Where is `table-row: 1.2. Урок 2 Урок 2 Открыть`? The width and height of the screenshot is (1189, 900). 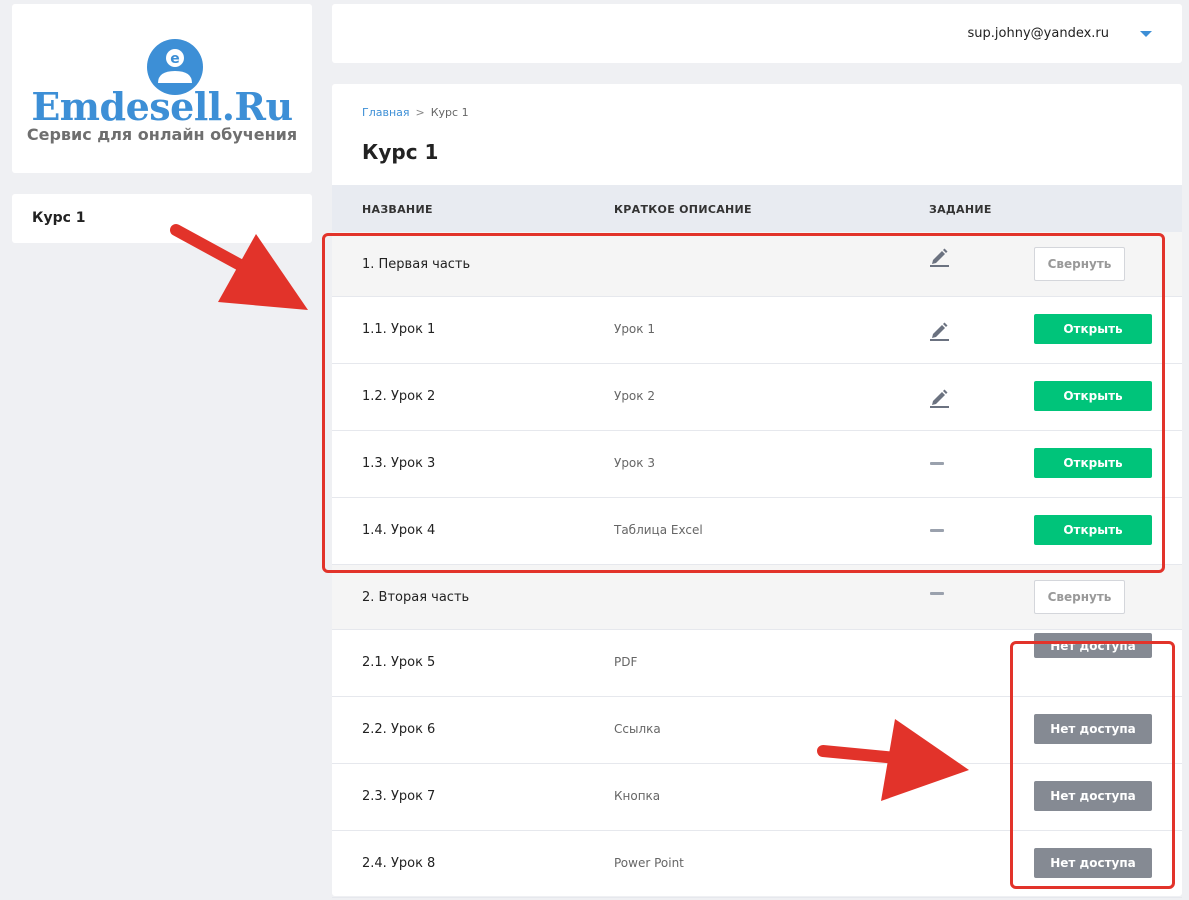 table-row: 1.2. Урок 2 Урок 2 Открыть is located at coordinates (757, 397).